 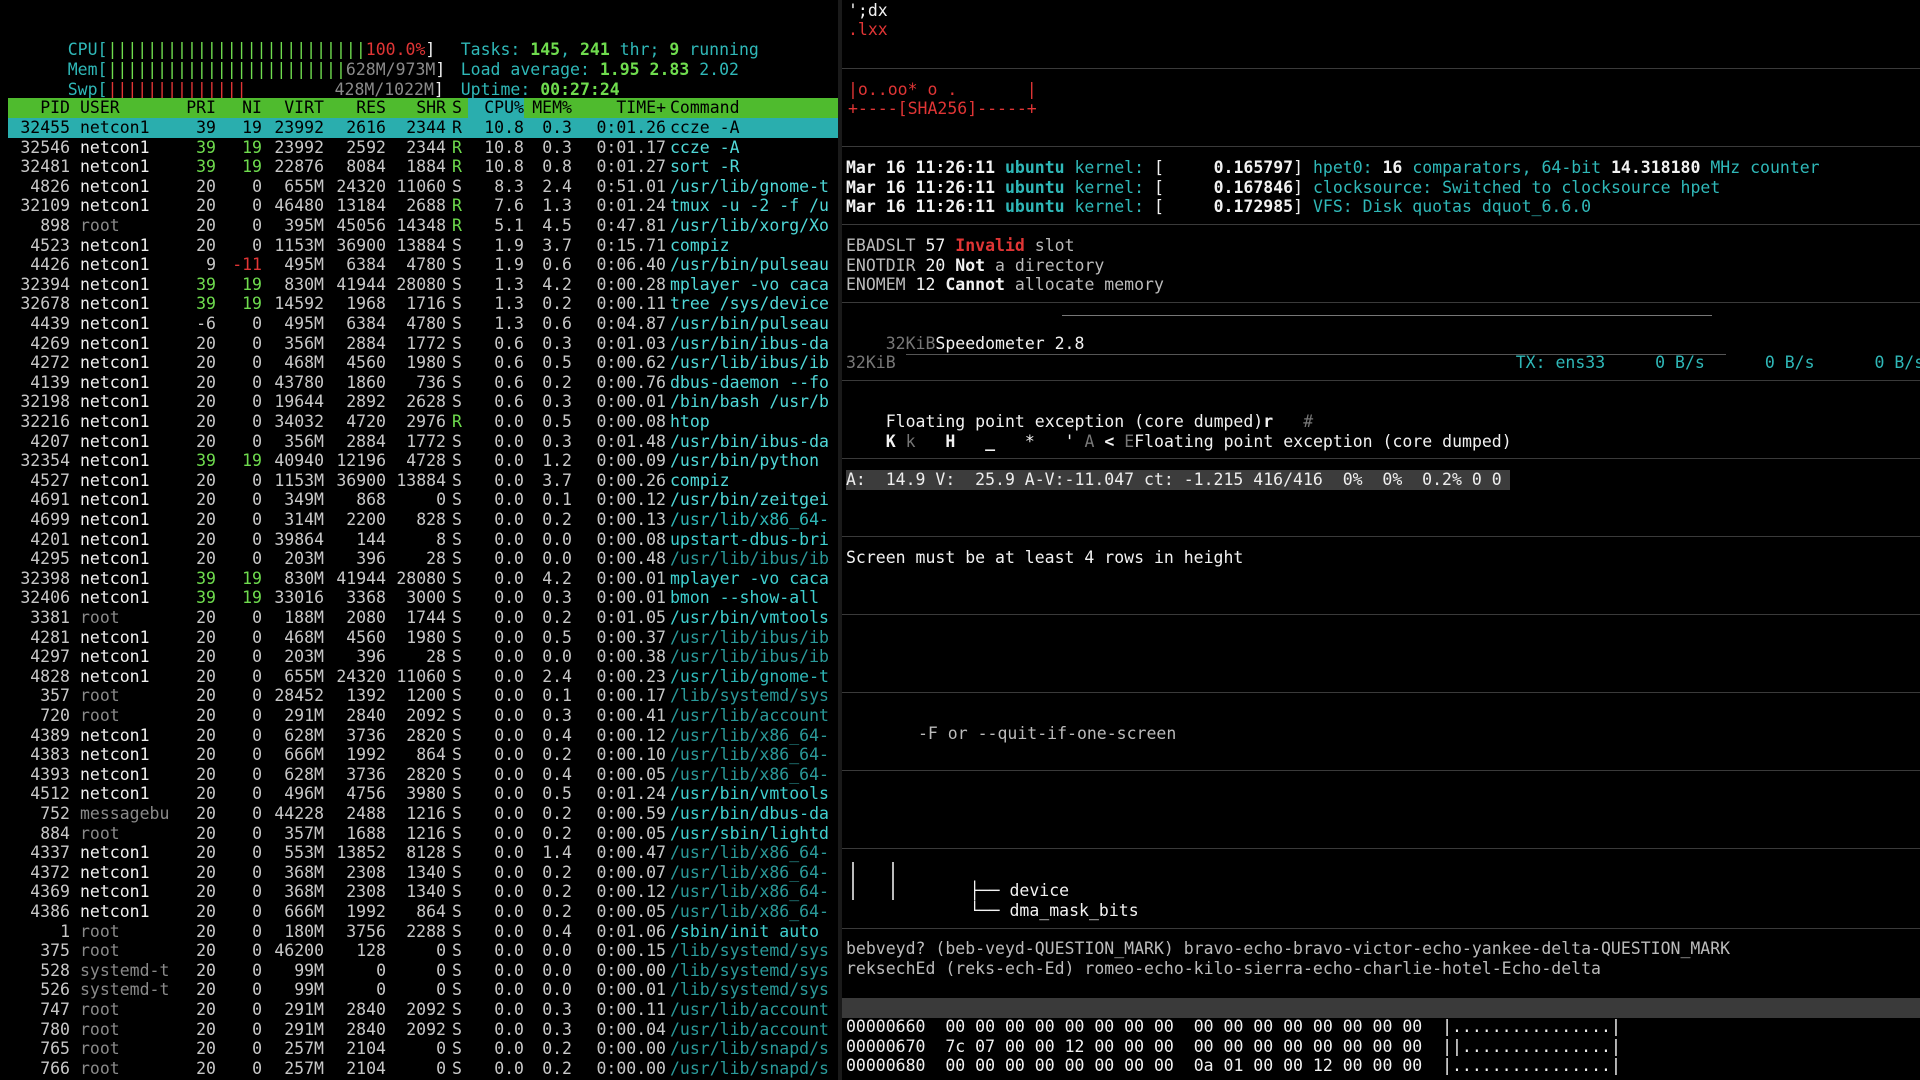 What do you see at coordinates (619, 108) in the screenshot?
I see `col-time: TIME+` at bounding box center [619, 108].